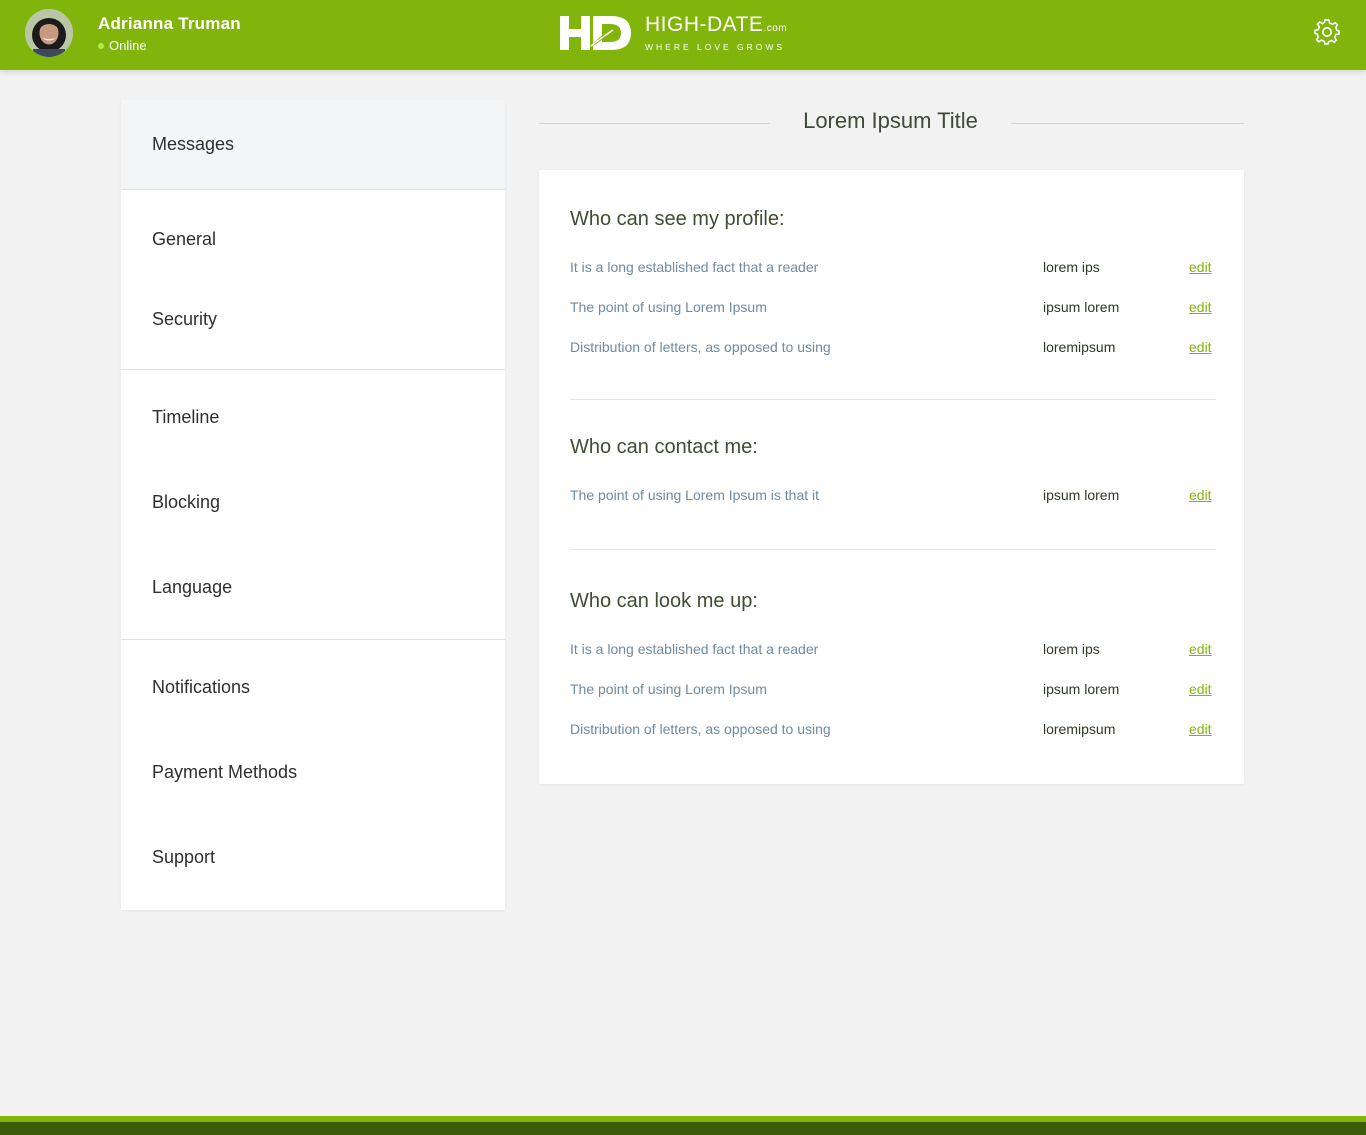  What do you see at coordinates (313, 857) in the screenshot?
I see `sidebar-item-support: Support` at bounding box center [313, 857].